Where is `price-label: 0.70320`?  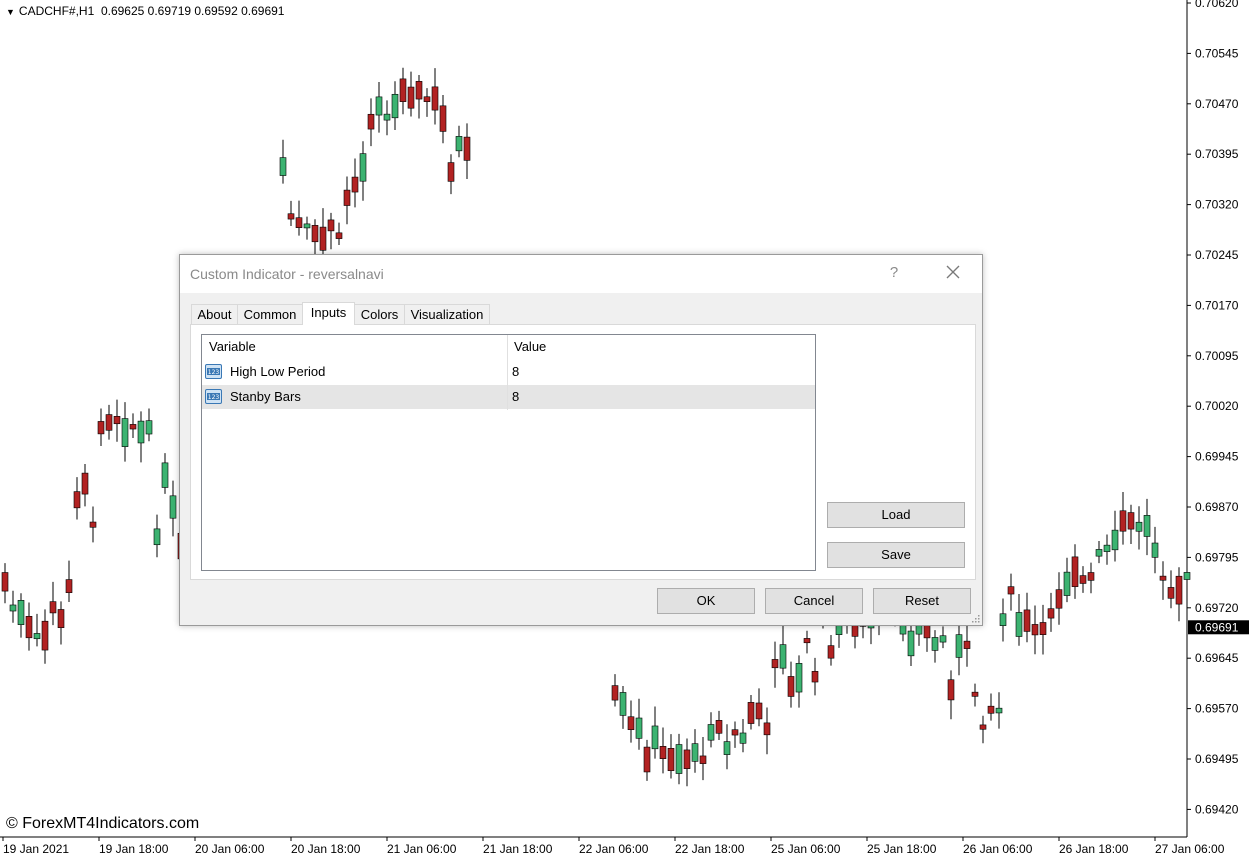 price-label: 0.70320 is located at coordinates (1217, 205).